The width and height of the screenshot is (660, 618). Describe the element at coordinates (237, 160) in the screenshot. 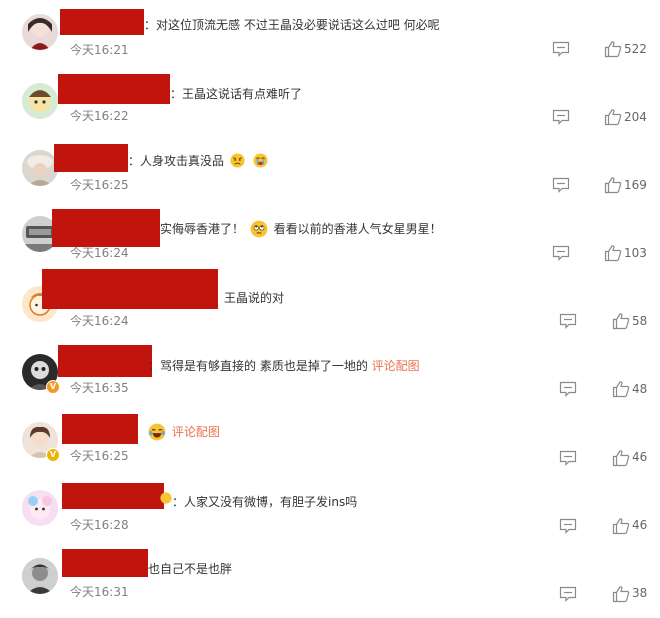

I see `angry-face-icon` at that location.